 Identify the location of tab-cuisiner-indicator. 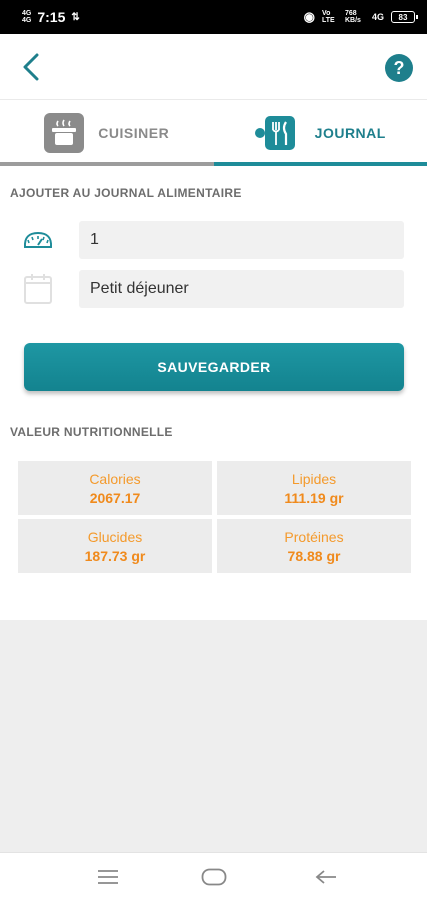
(107, 164).